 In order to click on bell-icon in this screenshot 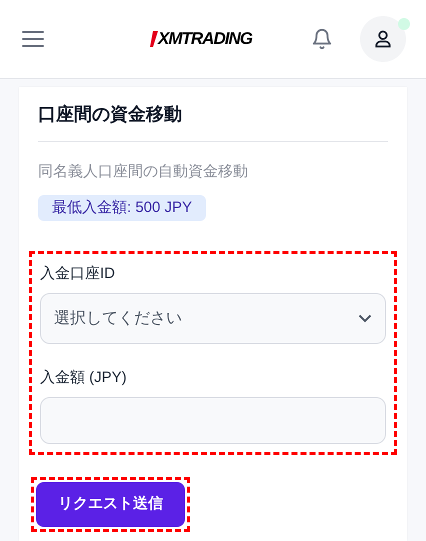, I will do `click(322, 39)`.